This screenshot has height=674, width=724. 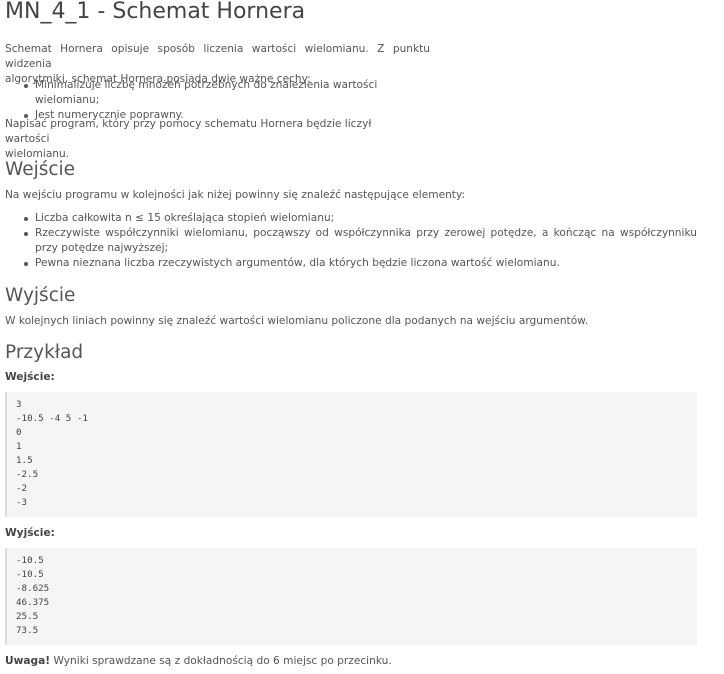 What do you see at coordinates (44, 352) in the screenshot?
I see `example-heading: Przykład` at bounding box center [44, 352].